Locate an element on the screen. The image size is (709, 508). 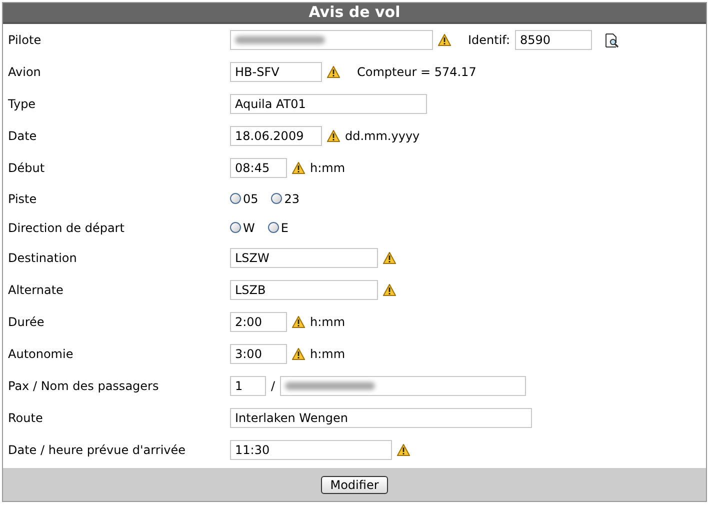
input-field: 8590 is located at coordinates (553, 40).